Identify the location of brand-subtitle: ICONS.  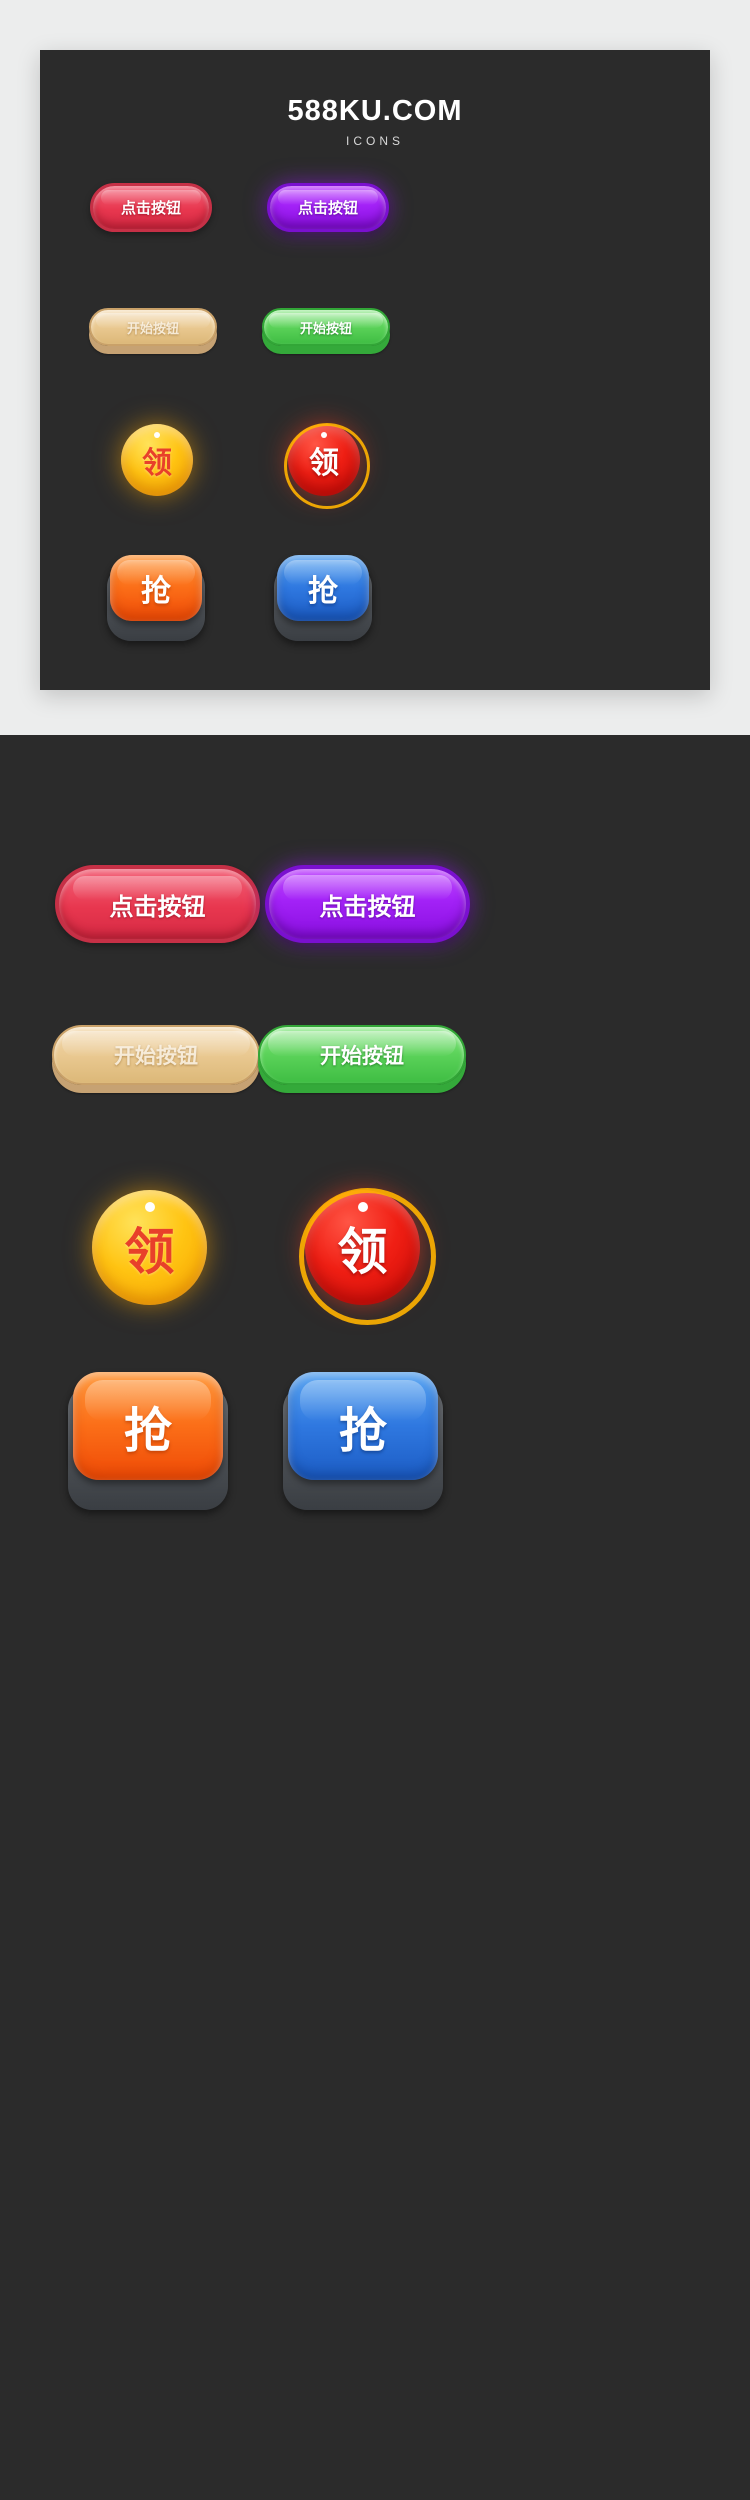
(374, 141).